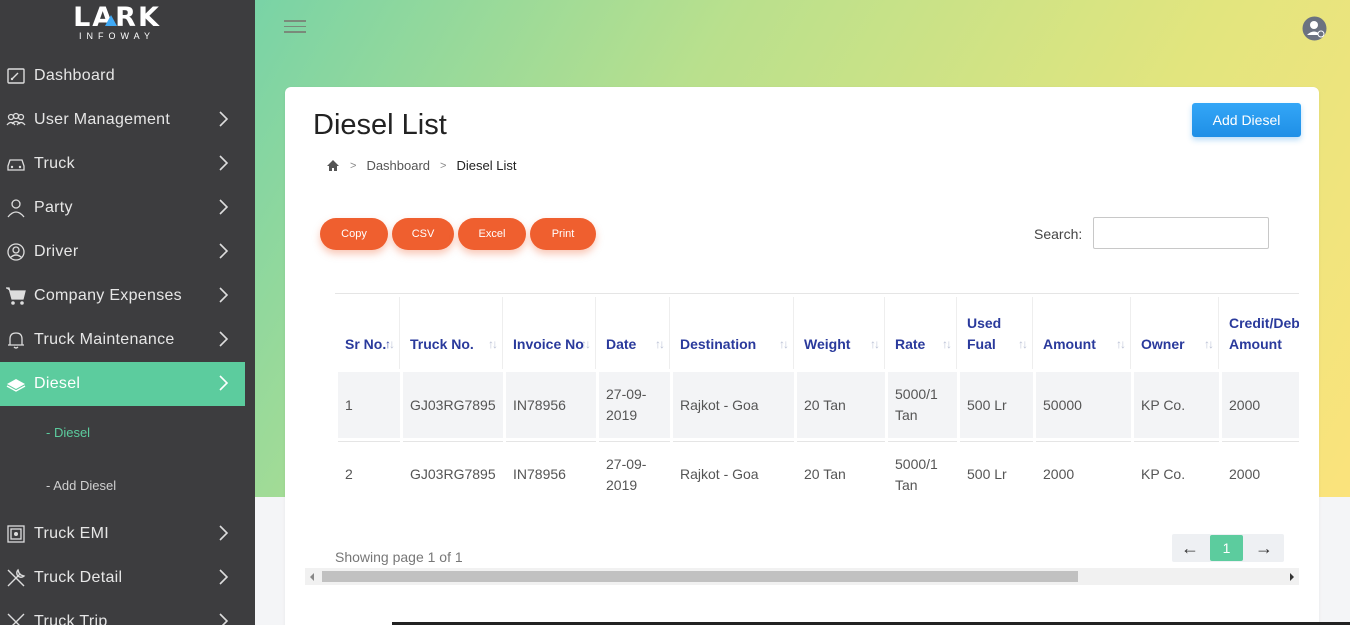 Image resolution: width=1353 pixels, height=625 pixels. I want to click on breadcrumb: > Dashboard > Diesel List, so click(421, 165).